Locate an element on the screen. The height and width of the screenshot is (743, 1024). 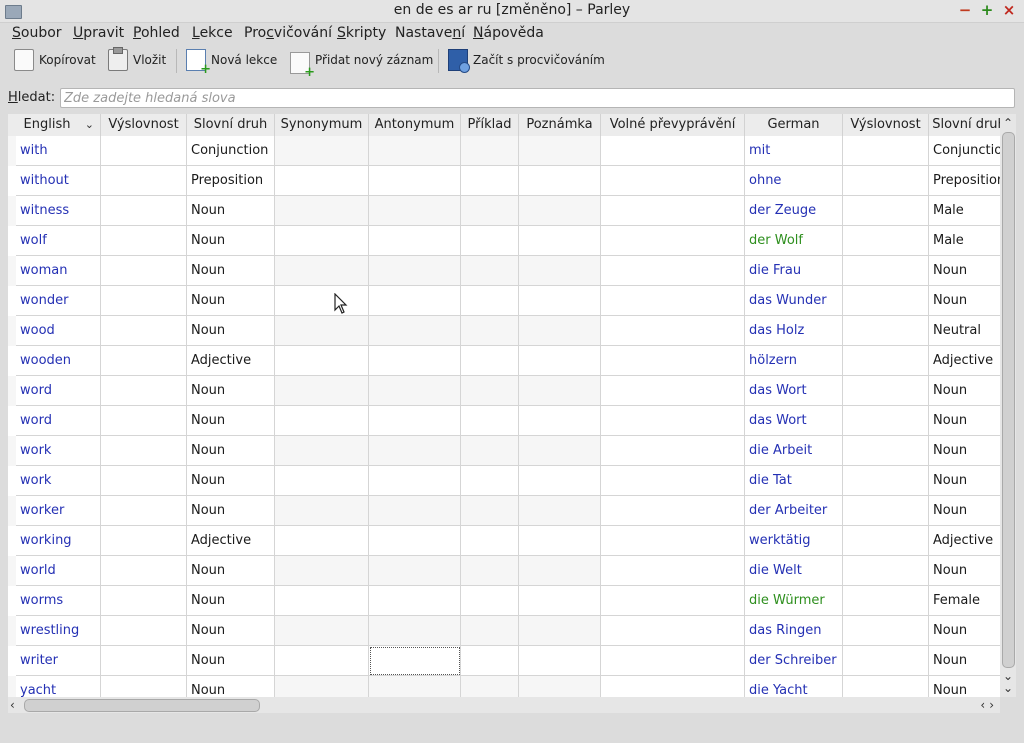
table-row: with Conjunction mit Conjunction is located at coordinates (504, 151).